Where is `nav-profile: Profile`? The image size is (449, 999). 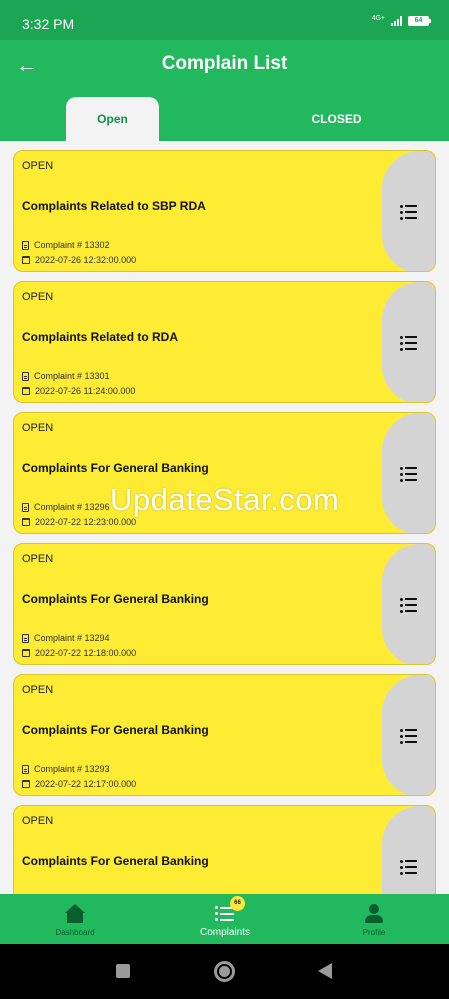 nav-profile: Profile is located at coordinates (374, 919).